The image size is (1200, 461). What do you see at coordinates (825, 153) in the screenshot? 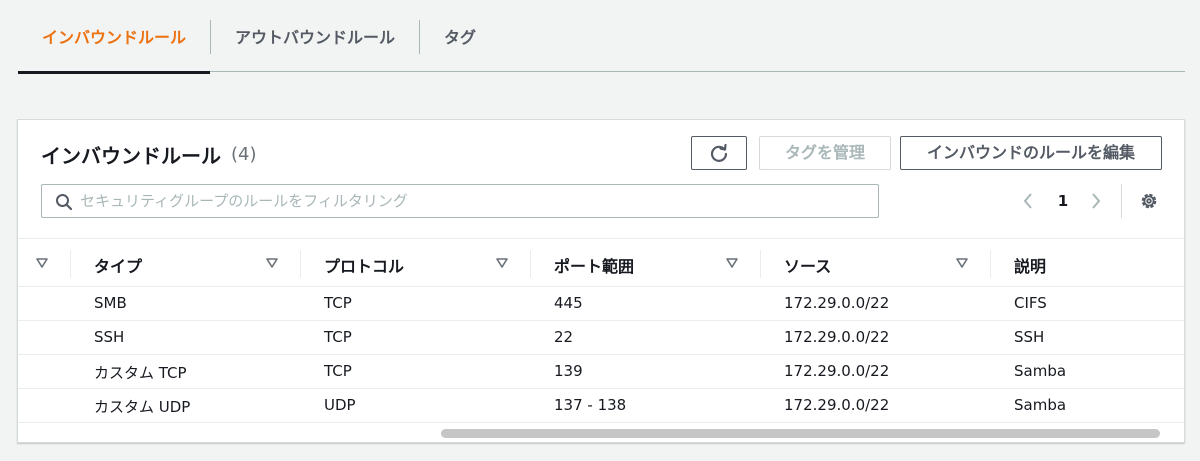
I see `manage-tags-button: タグを管理` at bounding box center [825, 153].